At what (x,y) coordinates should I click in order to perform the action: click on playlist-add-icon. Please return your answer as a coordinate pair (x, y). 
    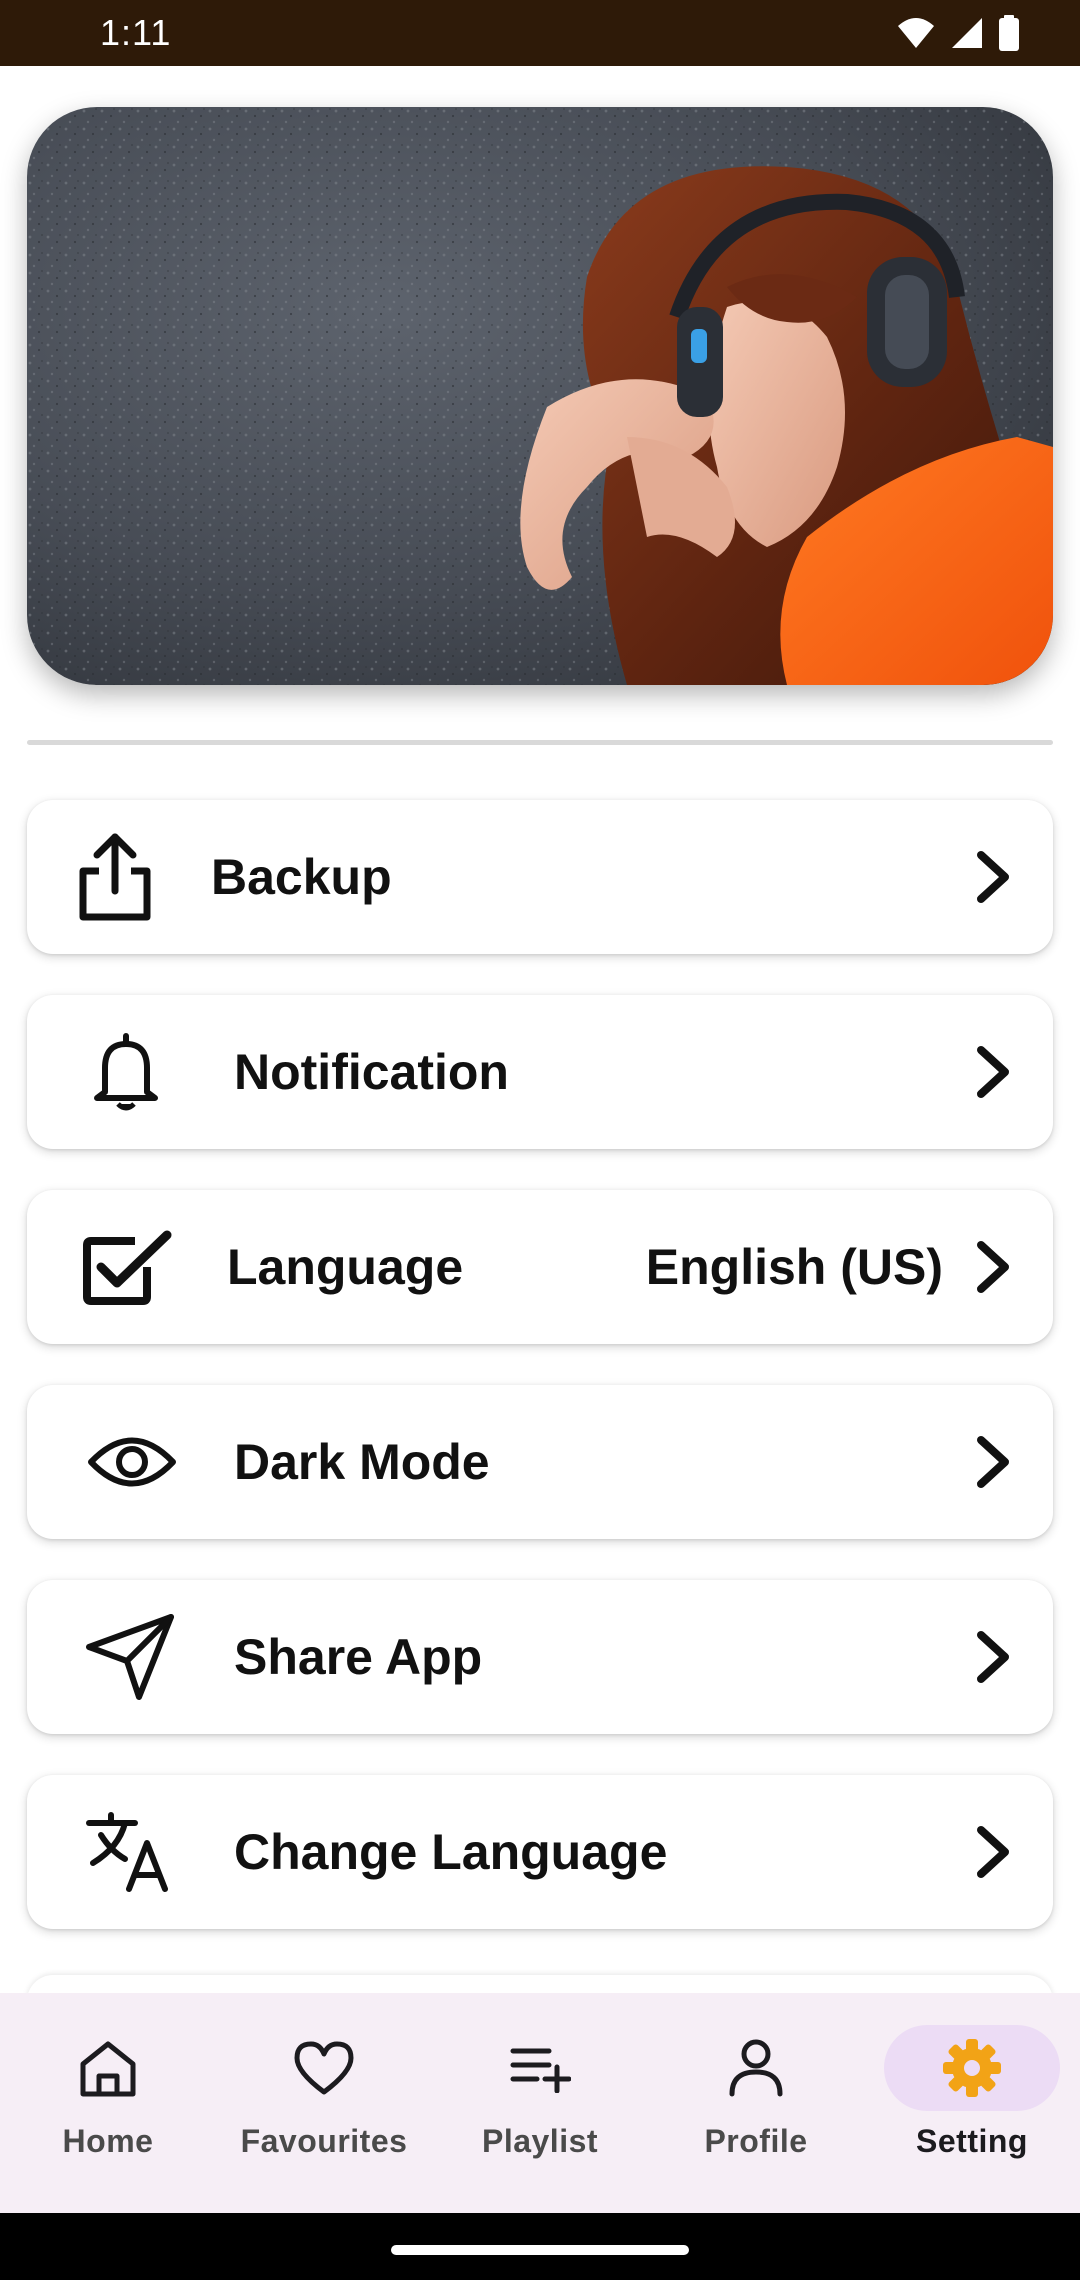
    Looking at the image, I should click on (540, 2070).